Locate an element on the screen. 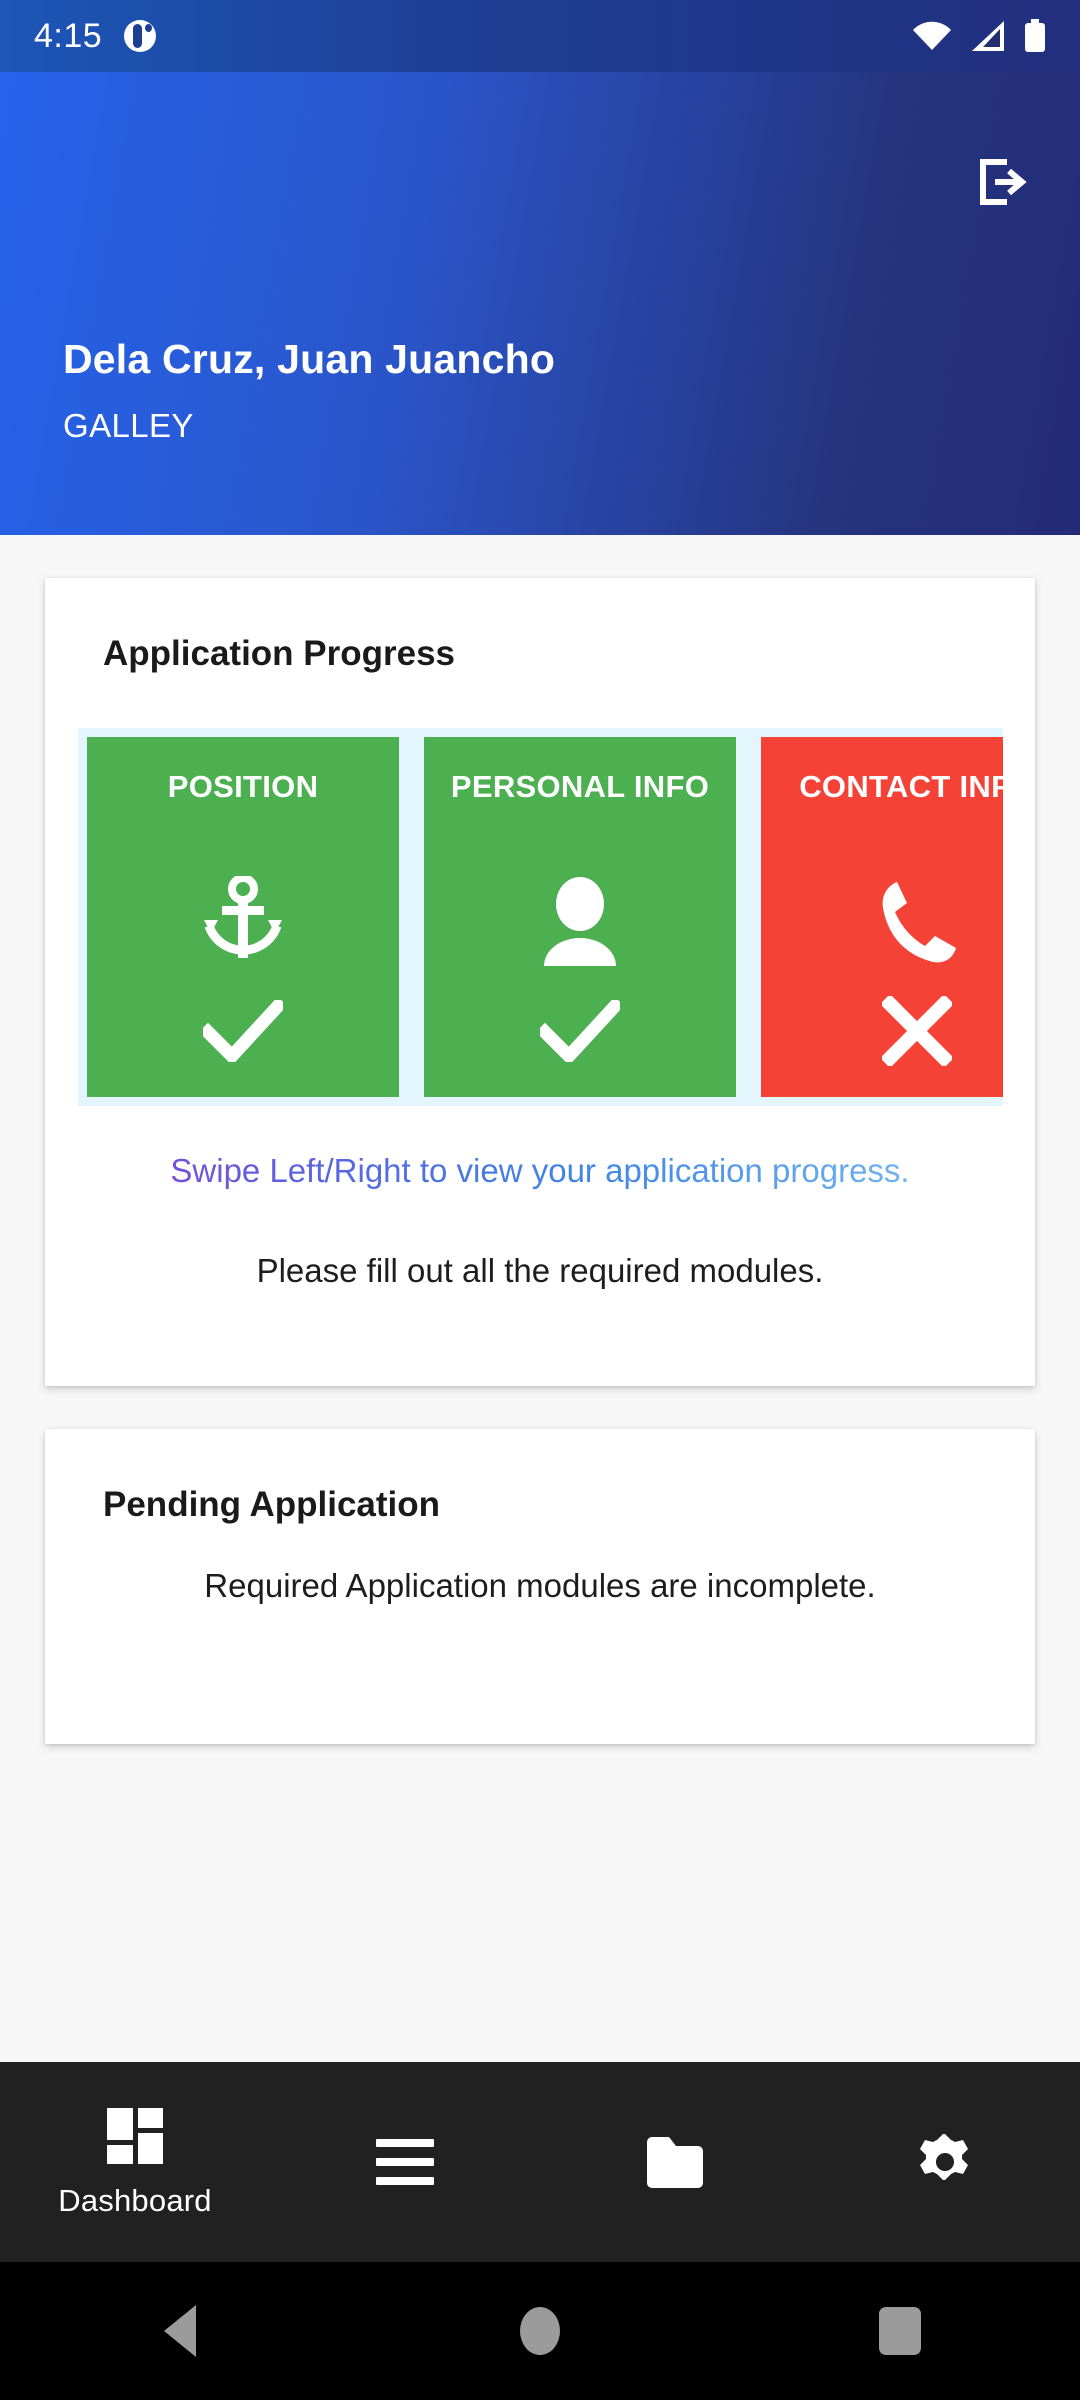 This screenshot has width=1080, height=2400. recents-square-icon is located at coordinates (900, 2331).